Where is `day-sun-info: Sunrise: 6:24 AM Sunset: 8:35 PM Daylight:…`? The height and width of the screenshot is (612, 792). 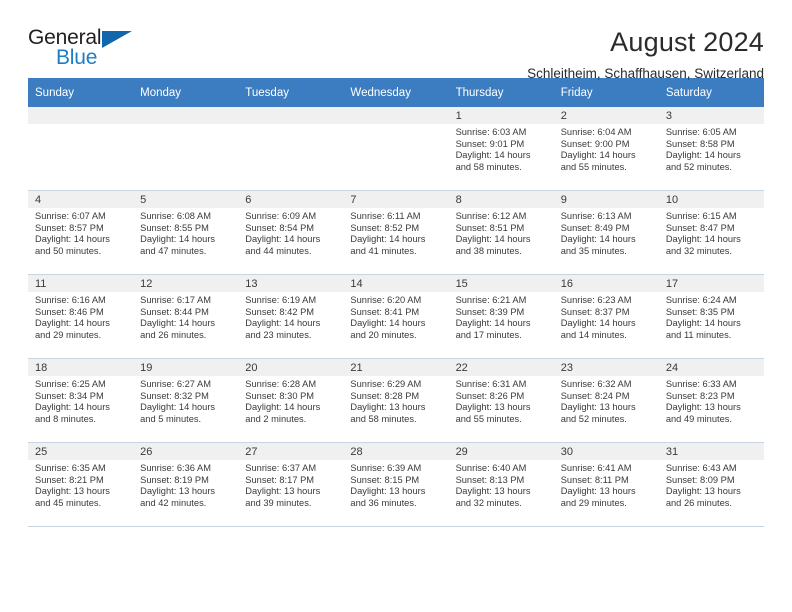 day-sun-info: Sunrise: 6:24 AM Sunset: 8:35 PM Daylight:… is located at coordinates (711, 316).